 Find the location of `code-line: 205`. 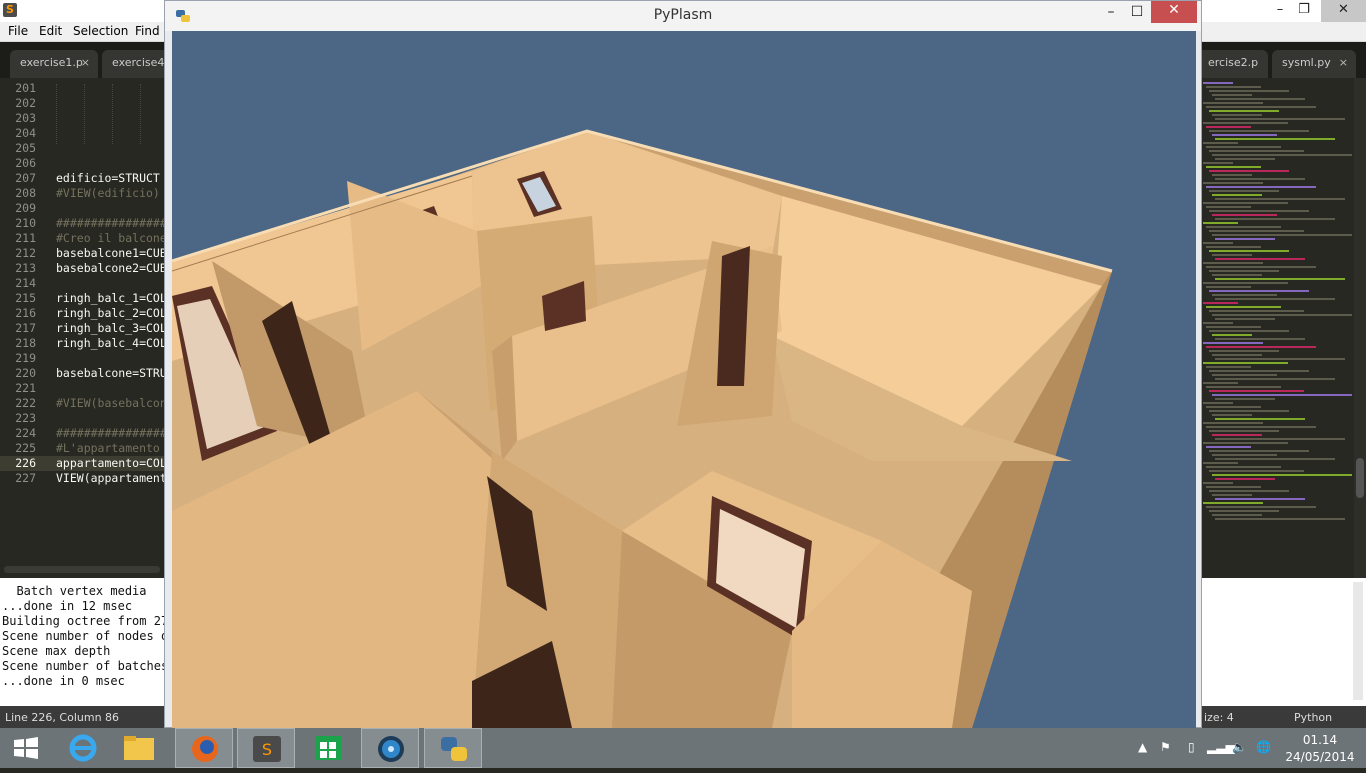

code-line: 205 is located at coordinates (82, 148).